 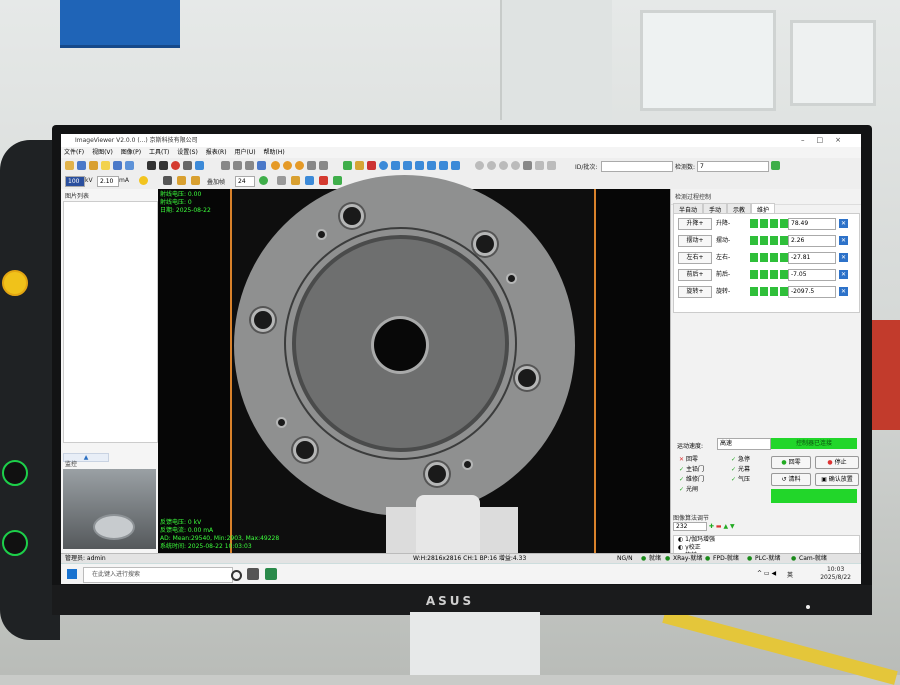 I want to click on circle-icon, so click(x=383, y=165).